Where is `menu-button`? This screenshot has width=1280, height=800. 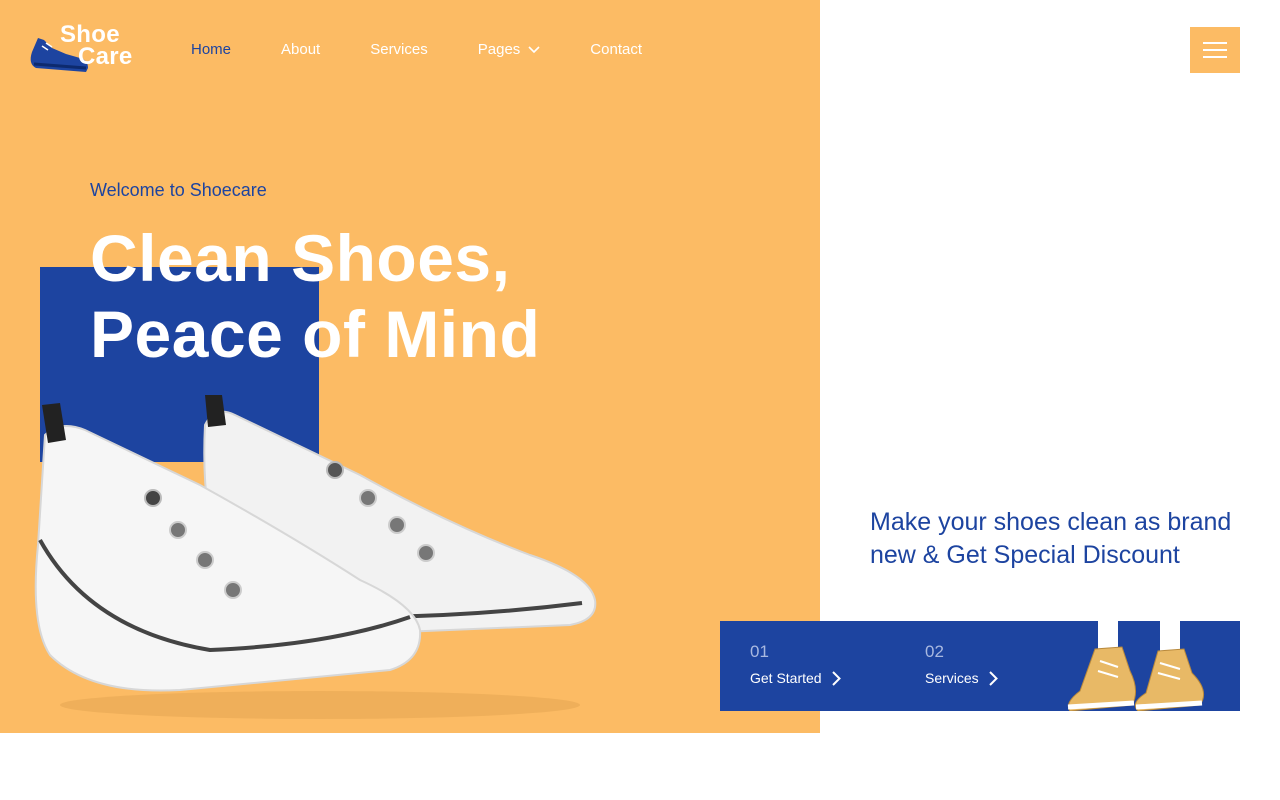 menu-button is located at coordinates (1215, 50).